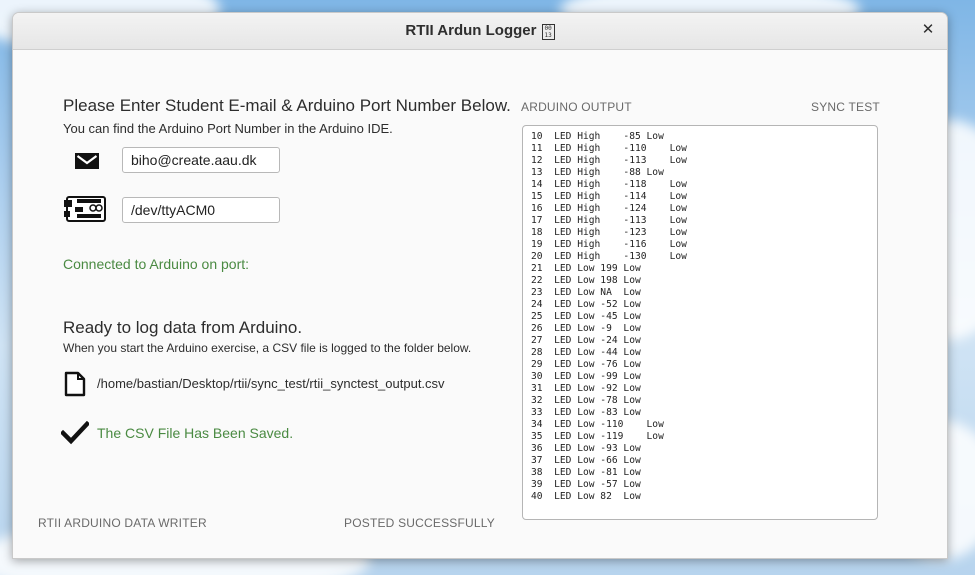 Image resolution: width=975 pixels, height=575 pixels. I want to click on saved-status: The CSV File Has Been Saved., so click(195, 433).